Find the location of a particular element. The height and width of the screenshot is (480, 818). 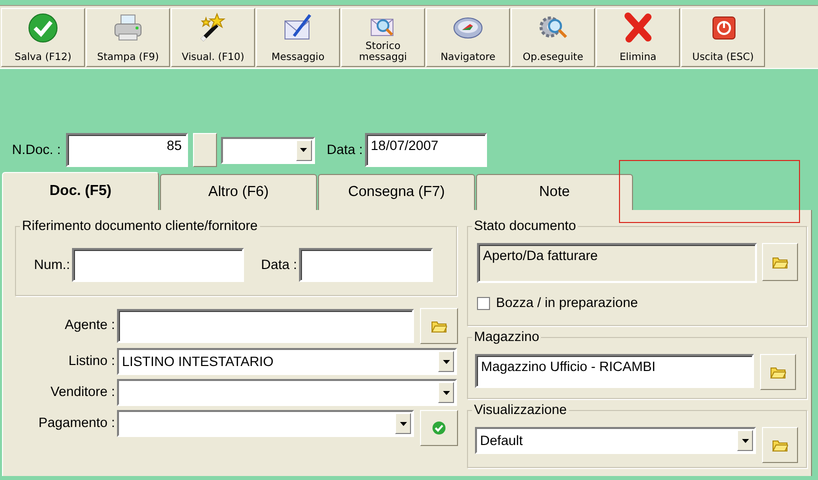

date-label: Data : is located at coordinates (344, 149).